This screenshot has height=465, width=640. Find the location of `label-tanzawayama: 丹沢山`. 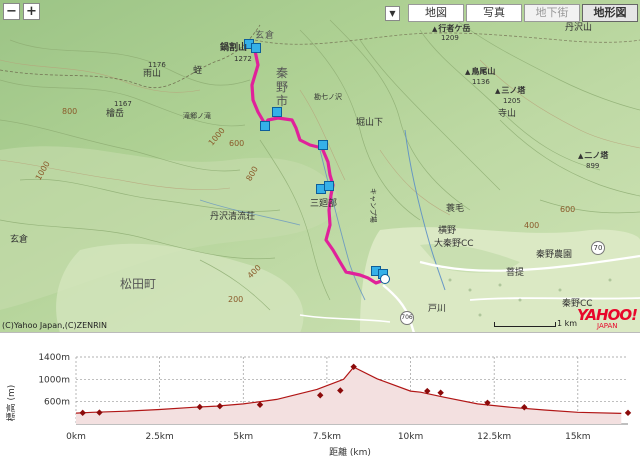

label-tanzawayama: 丹沢山 is located at coordinates (579, 28).